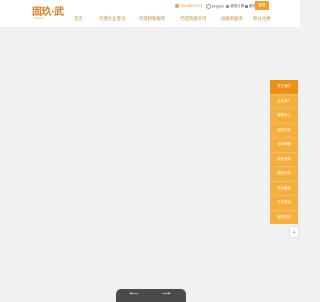  I want to click on phone-number: 400-880-0373, so click(191, 6).